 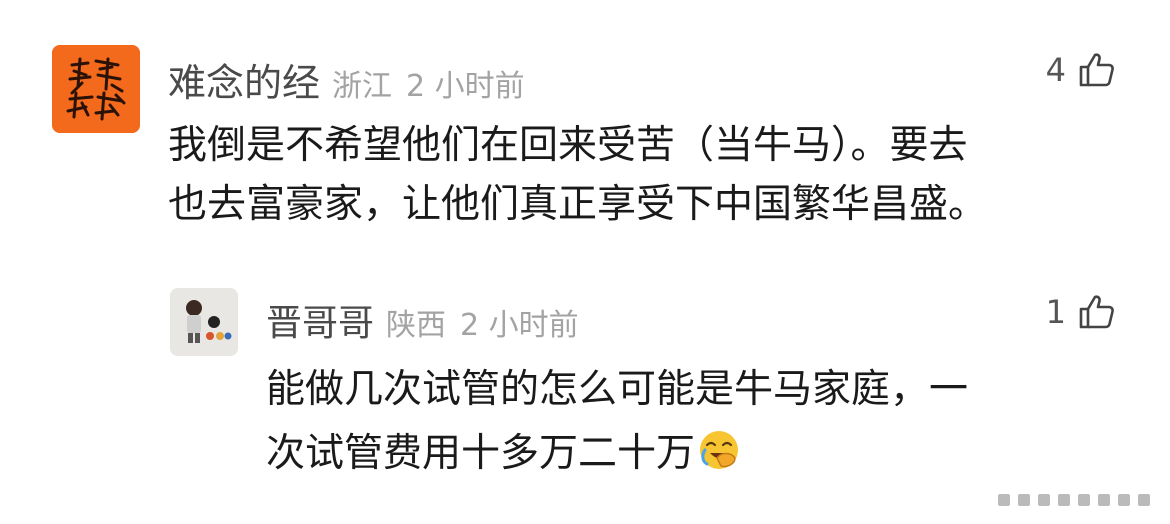 I want to click on reply-username: 晋哥哥, so click(x=320, y=323).